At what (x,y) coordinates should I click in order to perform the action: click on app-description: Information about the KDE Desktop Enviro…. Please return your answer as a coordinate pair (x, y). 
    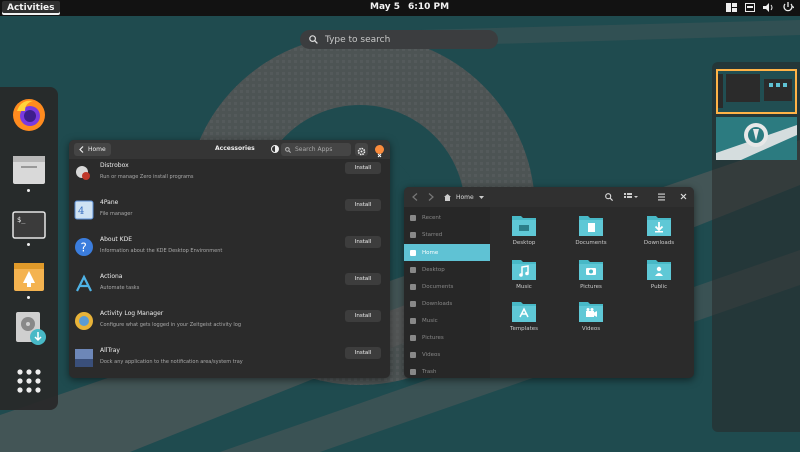
    Looking at the image, I should click on (161, 251).